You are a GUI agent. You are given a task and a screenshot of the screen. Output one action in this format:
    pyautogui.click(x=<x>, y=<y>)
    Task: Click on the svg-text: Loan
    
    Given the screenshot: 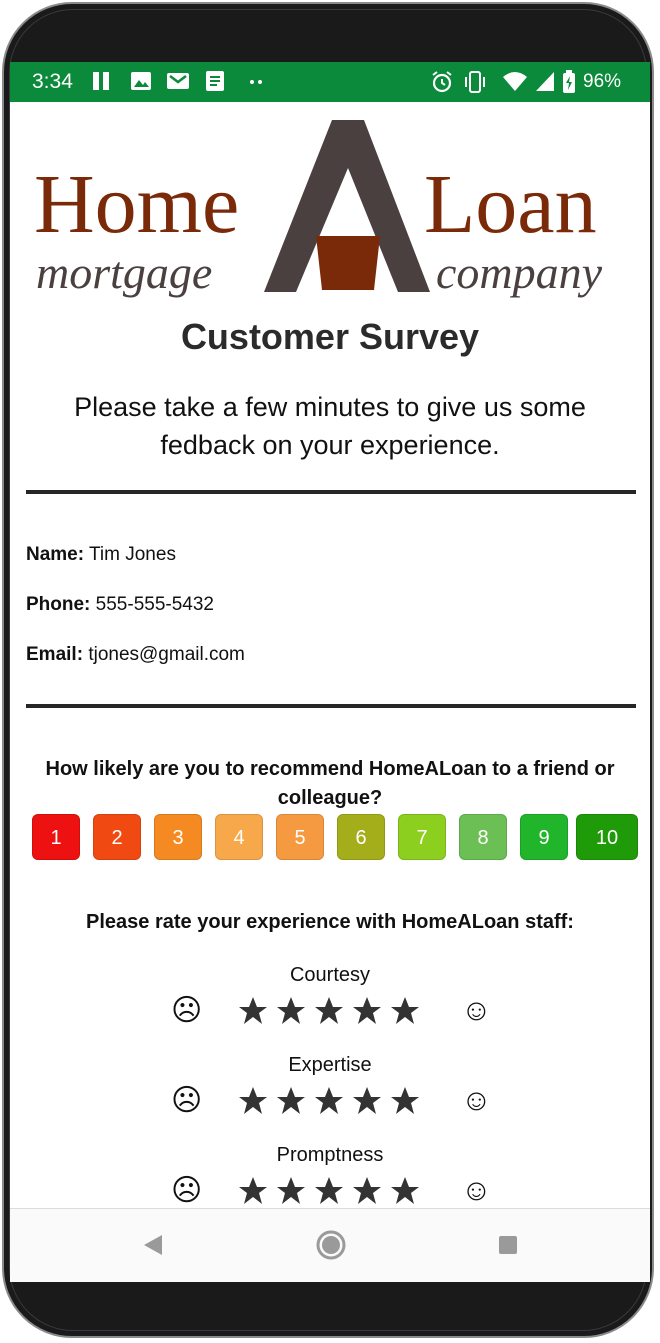 What is the action you would take?
    pyautogui.click(x=510, y=204)
    